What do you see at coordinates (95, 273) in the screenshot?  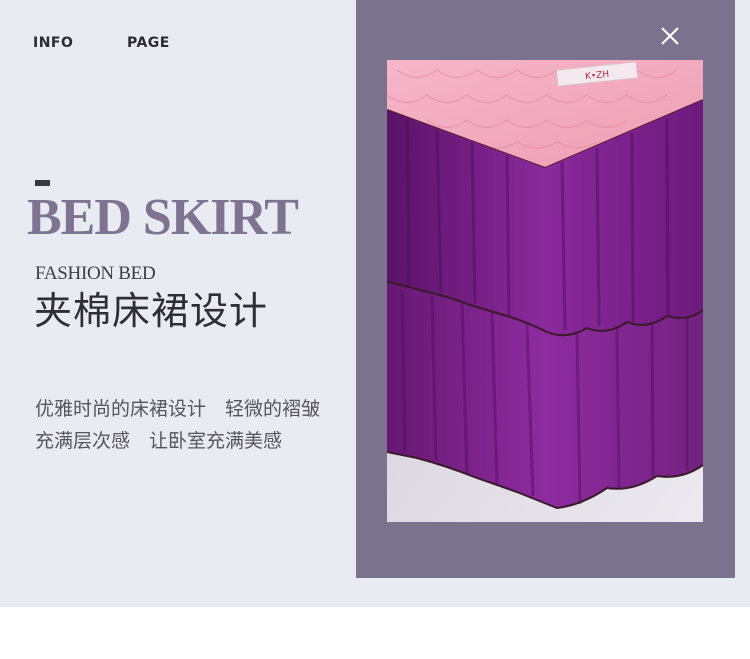 I see `subtitle-english: FASHION BED` at bounding box center [95, 273].